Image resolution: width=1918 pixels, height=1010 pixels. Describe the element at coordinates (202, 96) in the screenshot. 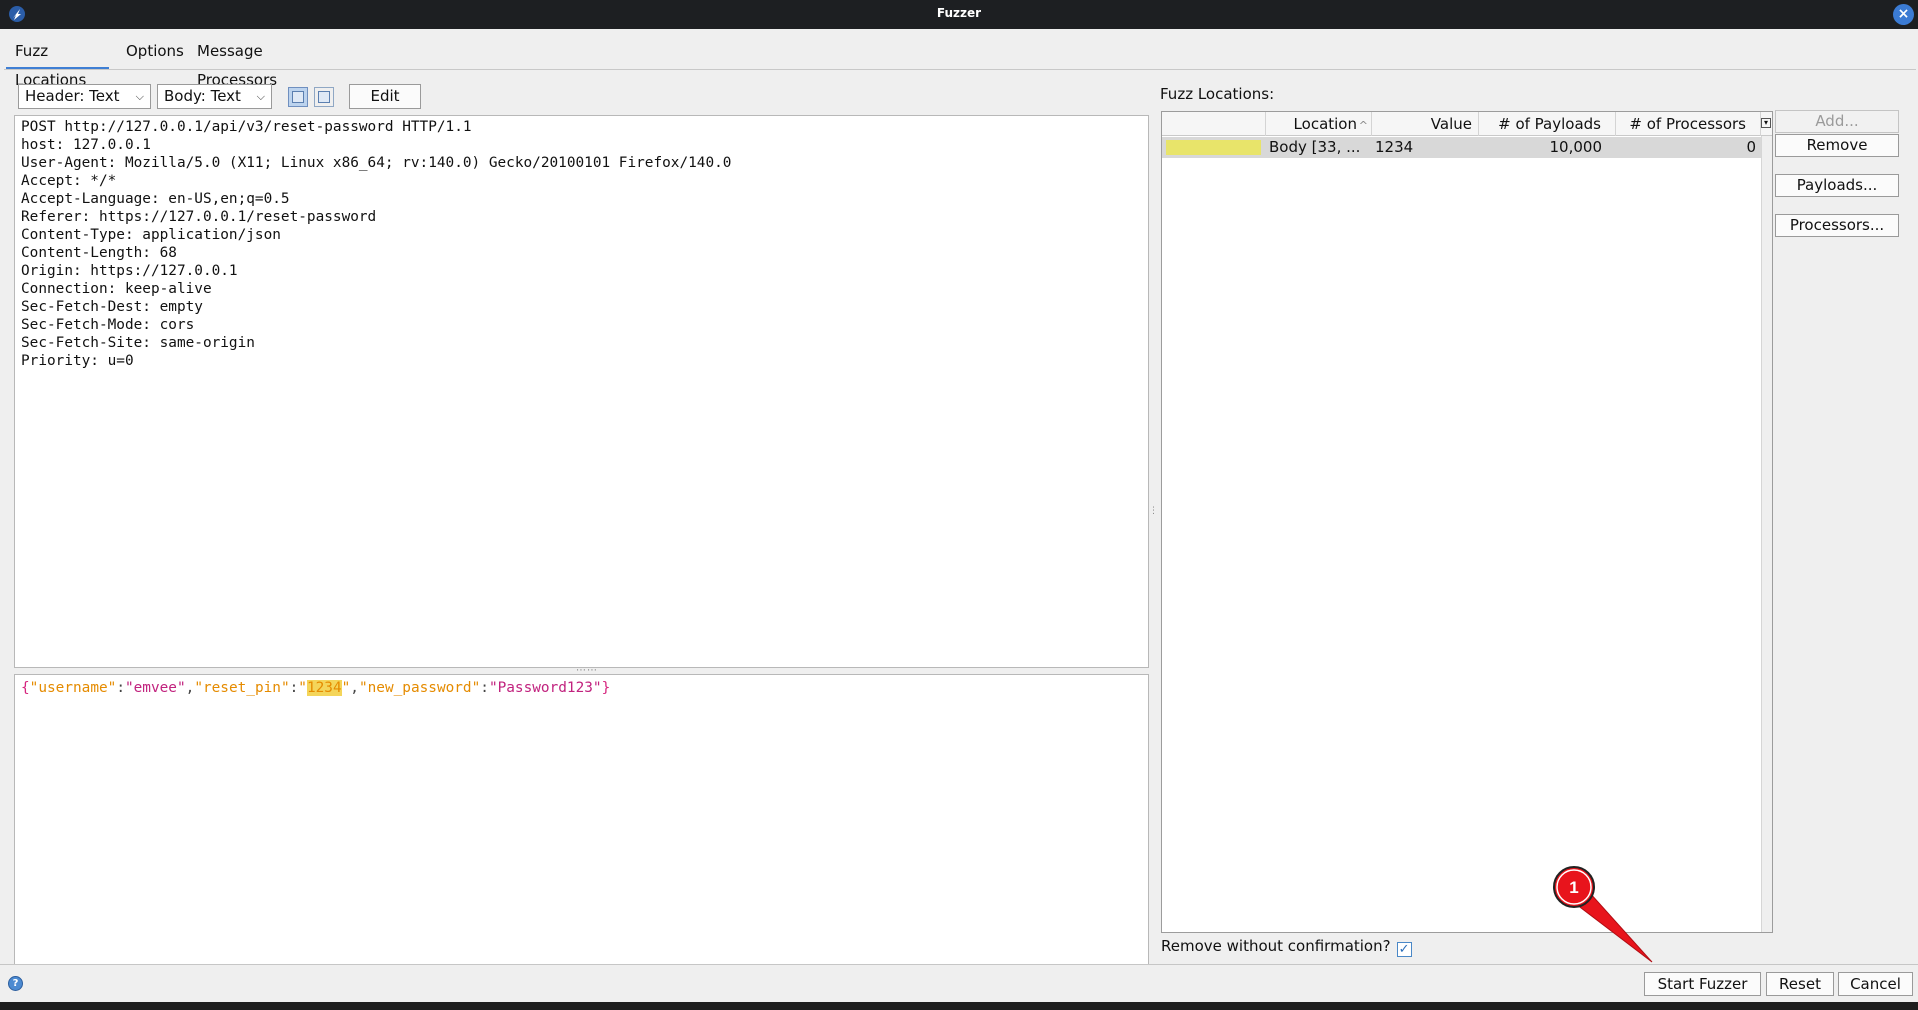

I see `body-view-value: Body: Text` at that location.